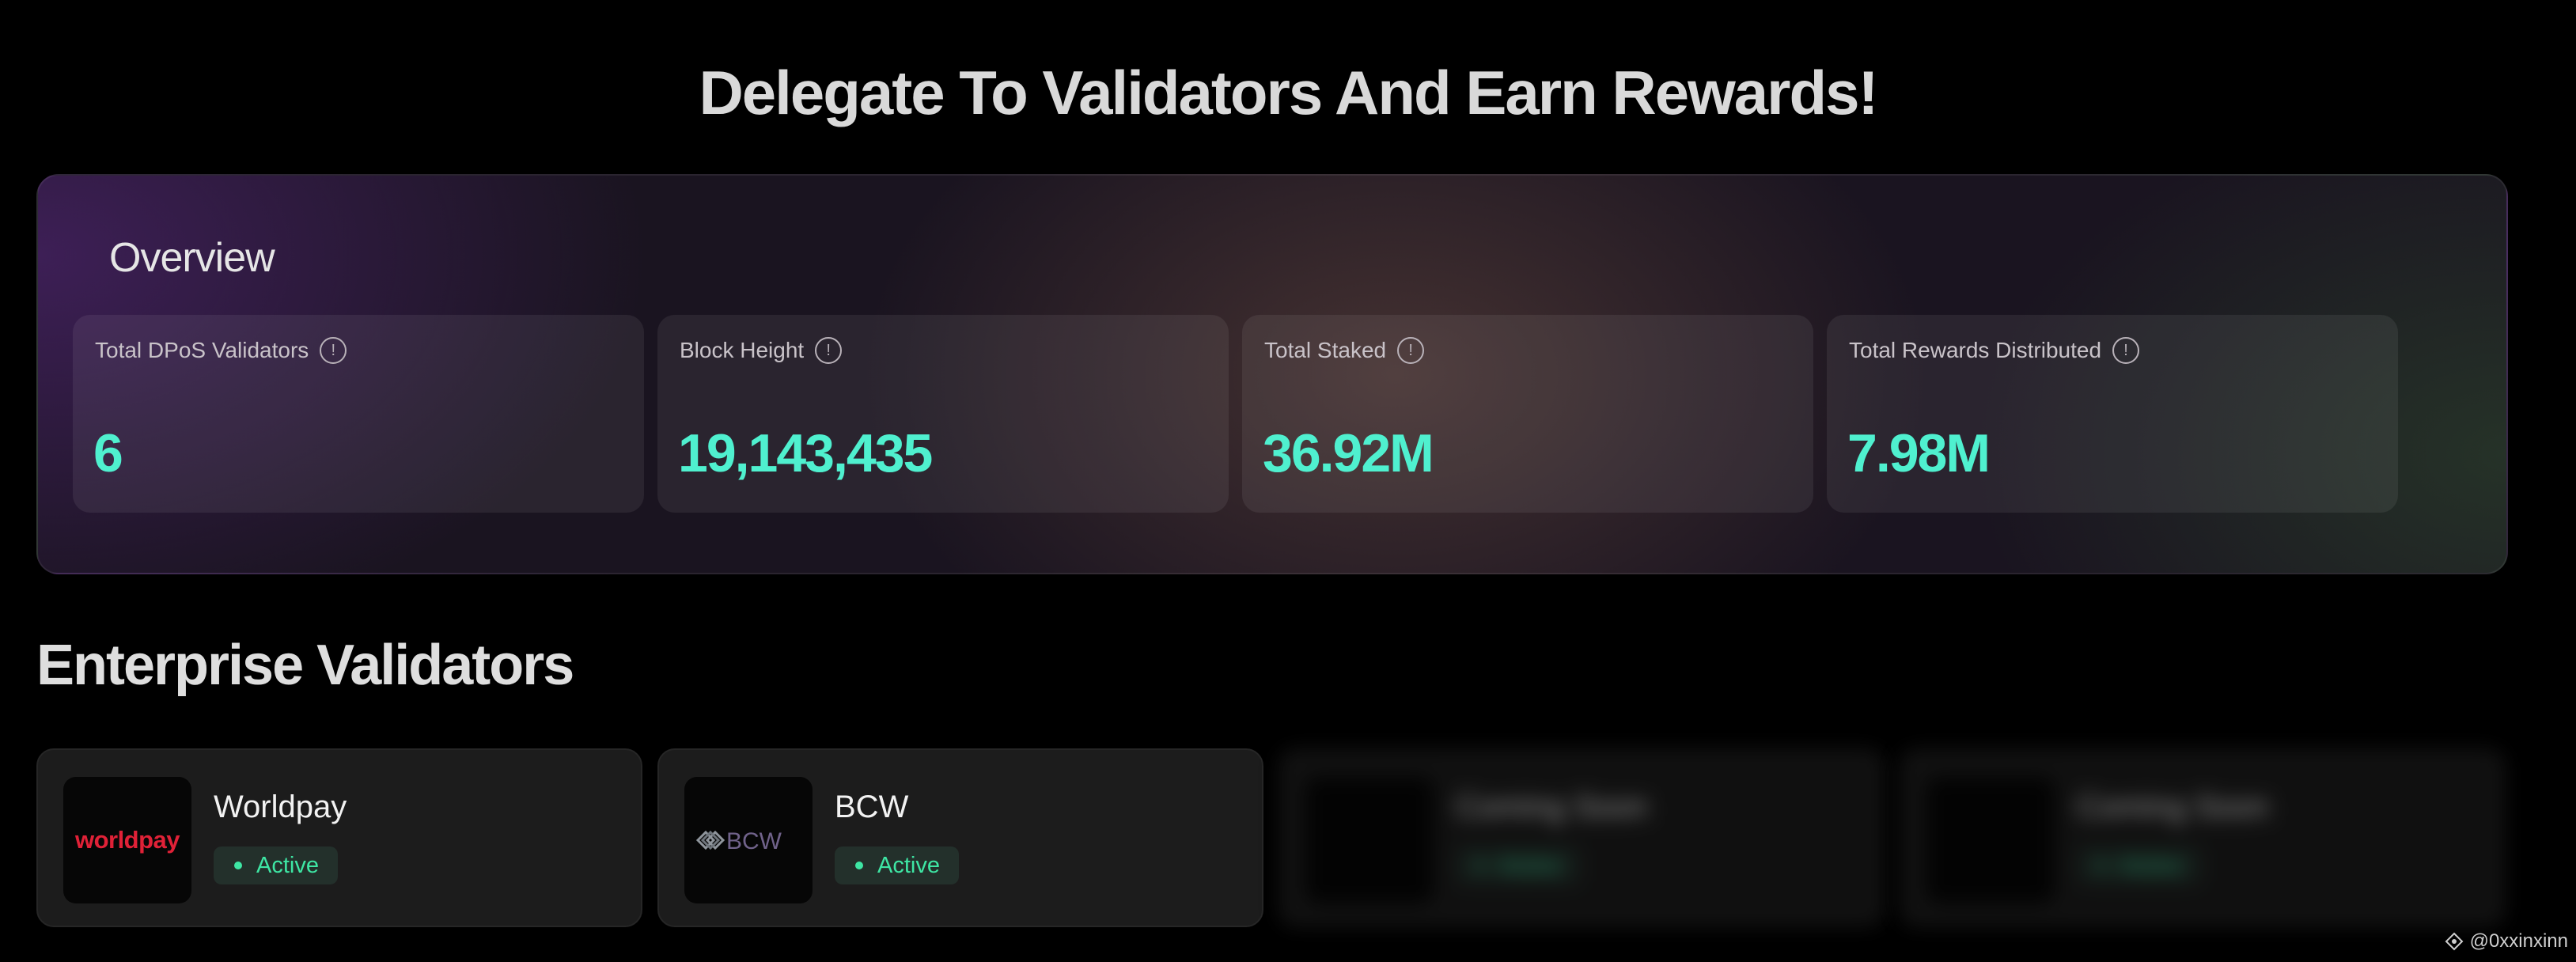  I want to click on watermark-text: @0xxinxinn, so click(2518, 941).